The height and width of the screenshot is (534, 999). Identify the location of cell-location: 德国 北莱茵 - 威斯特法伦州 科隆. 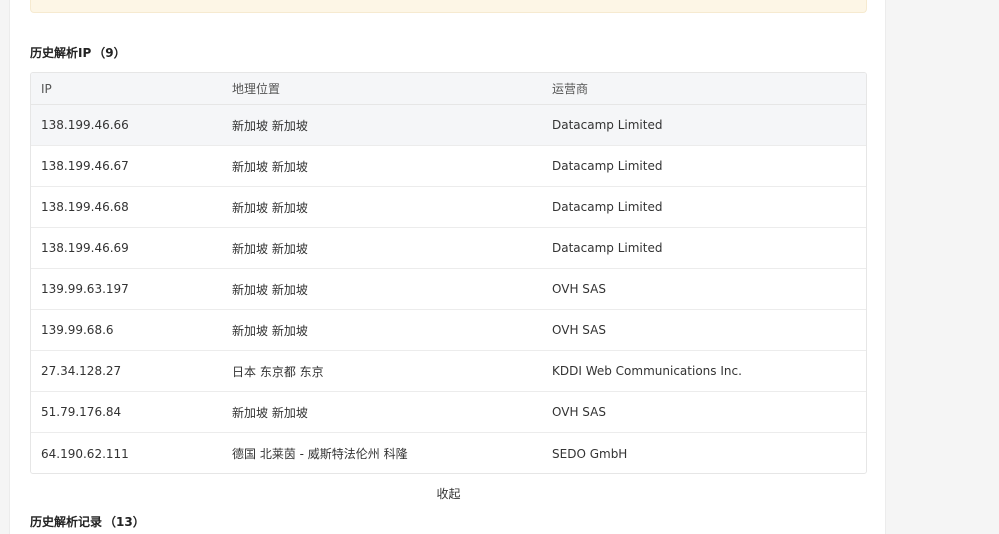
(320, 454).